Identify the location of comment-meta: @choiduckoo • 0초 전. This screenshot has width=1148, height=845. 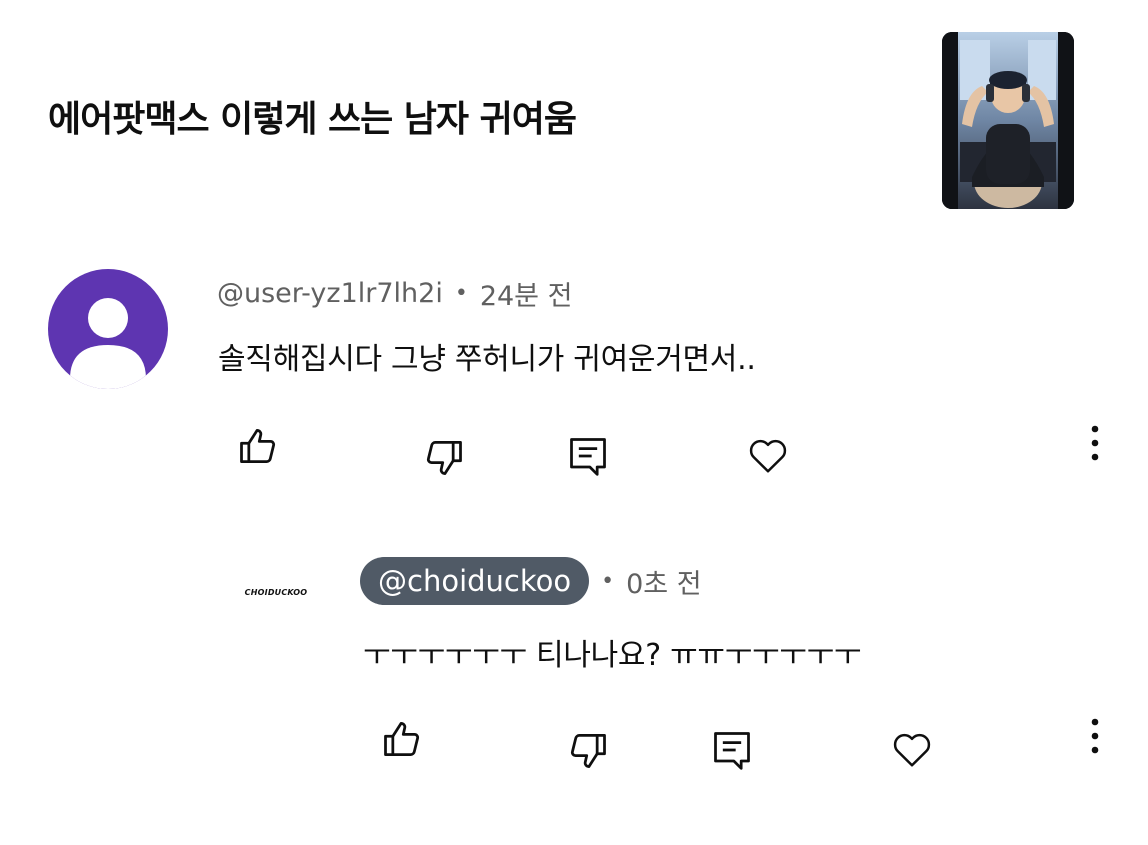
(531, 581).